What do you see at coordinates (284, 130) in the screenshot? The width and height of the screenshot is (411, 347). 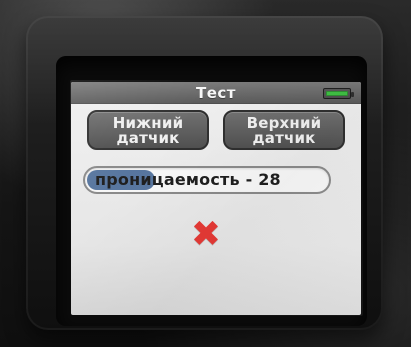 I see `upper-sensor-button: Верхний датчик` at bounding box center [284, 130].